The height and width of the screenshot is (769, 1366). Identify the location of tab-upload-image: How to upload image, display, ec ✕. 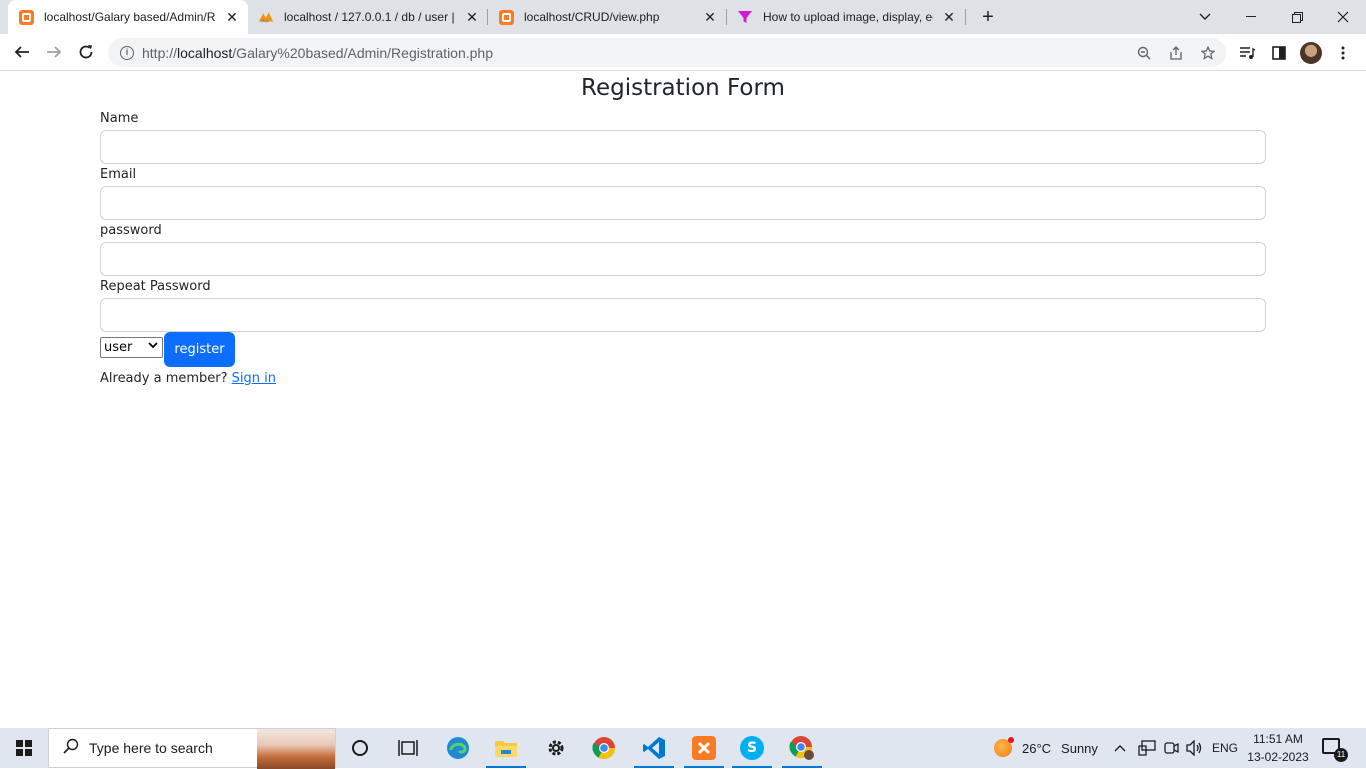
(846, 17).